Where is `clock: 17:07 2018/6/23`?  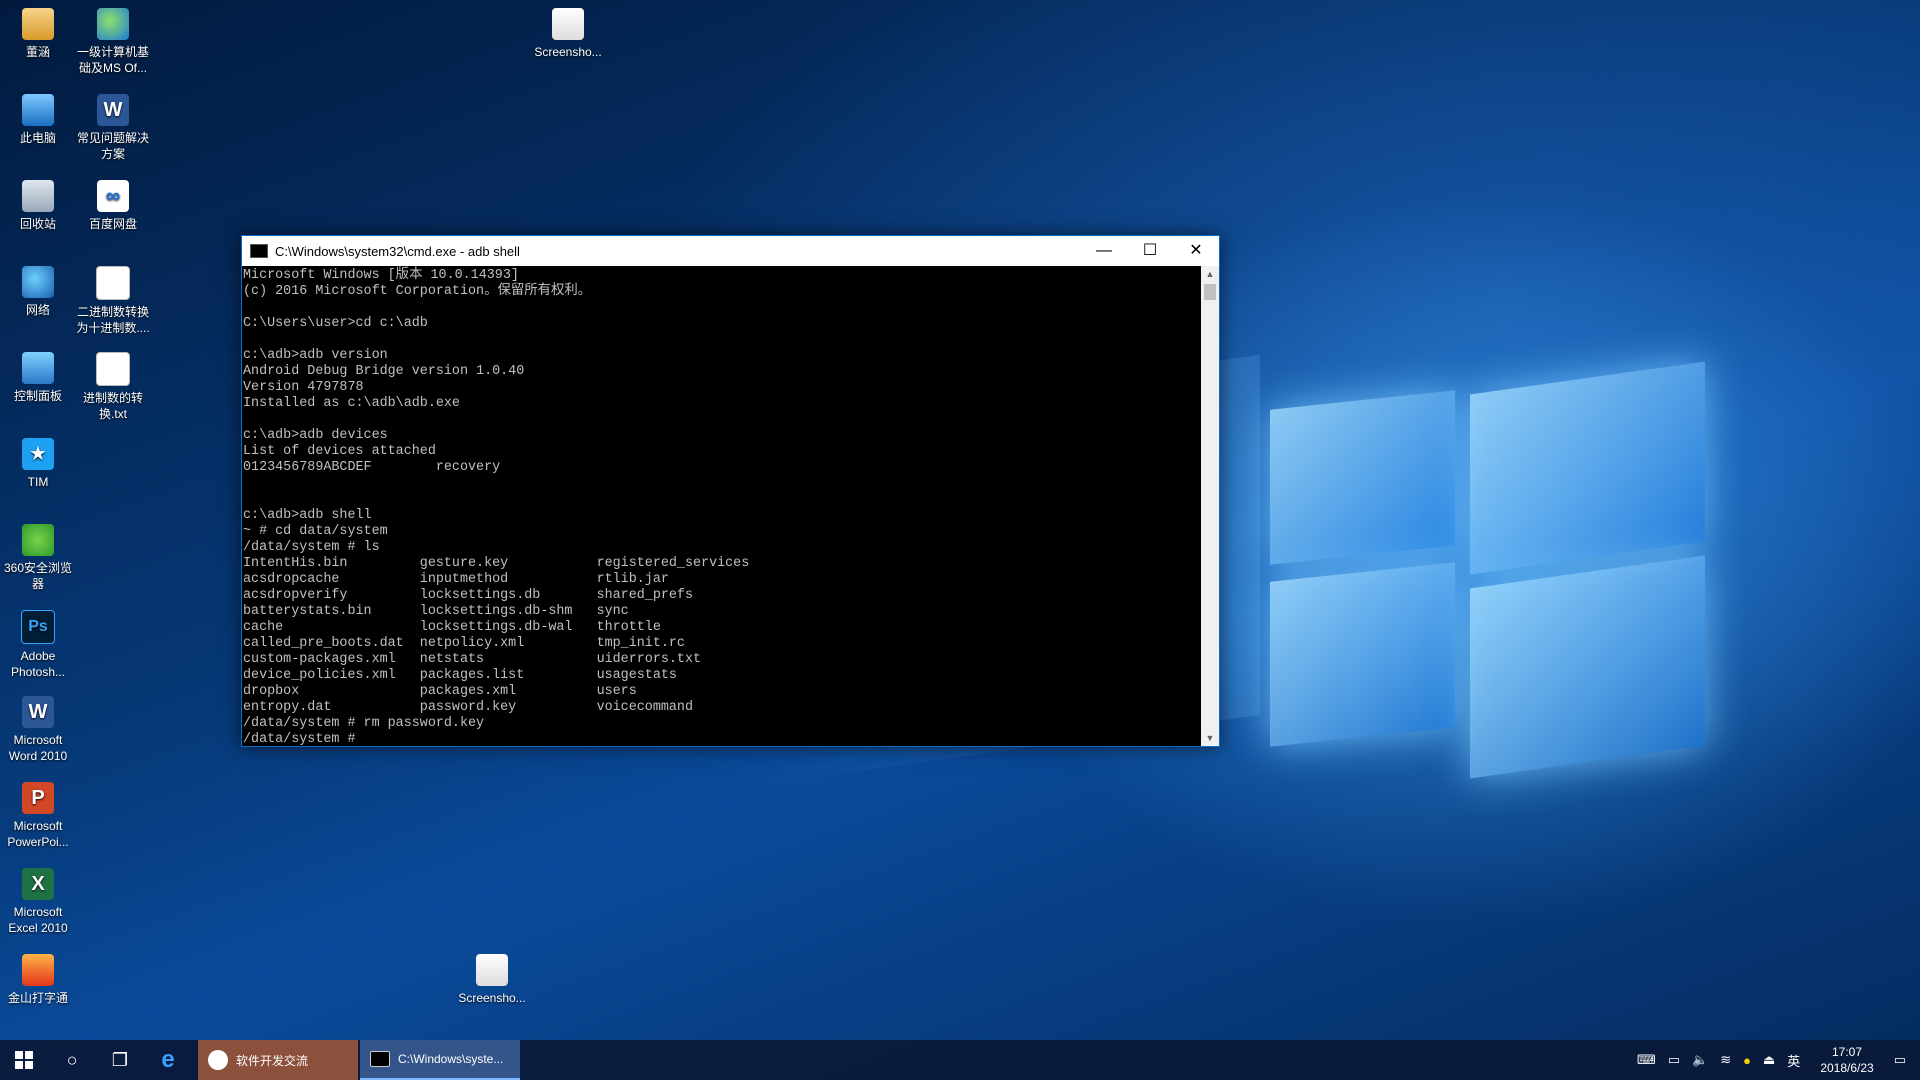
clock: 17:07 2018/6/23 is located at coordinates (1846, 1060).